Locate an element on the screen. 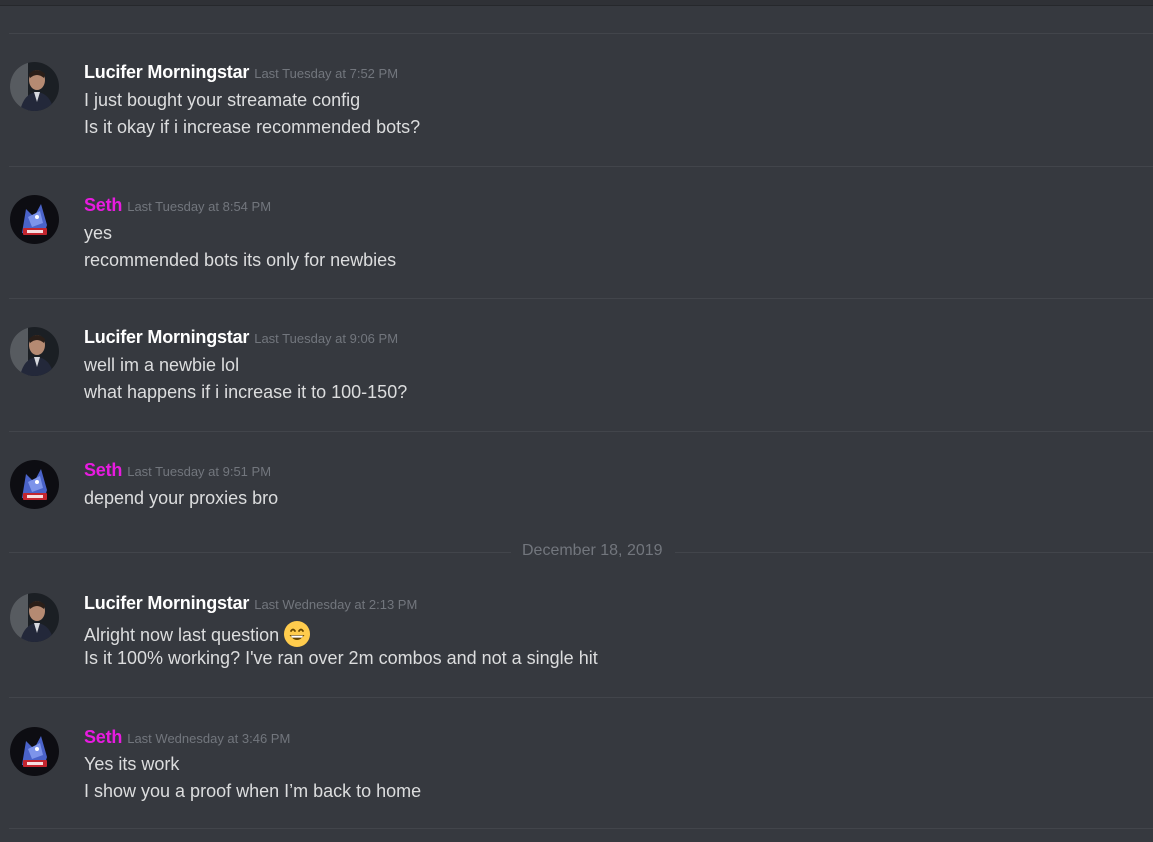  timestamp: Last Tuesday at 9:51 PM is located at coordinates (199, 471).